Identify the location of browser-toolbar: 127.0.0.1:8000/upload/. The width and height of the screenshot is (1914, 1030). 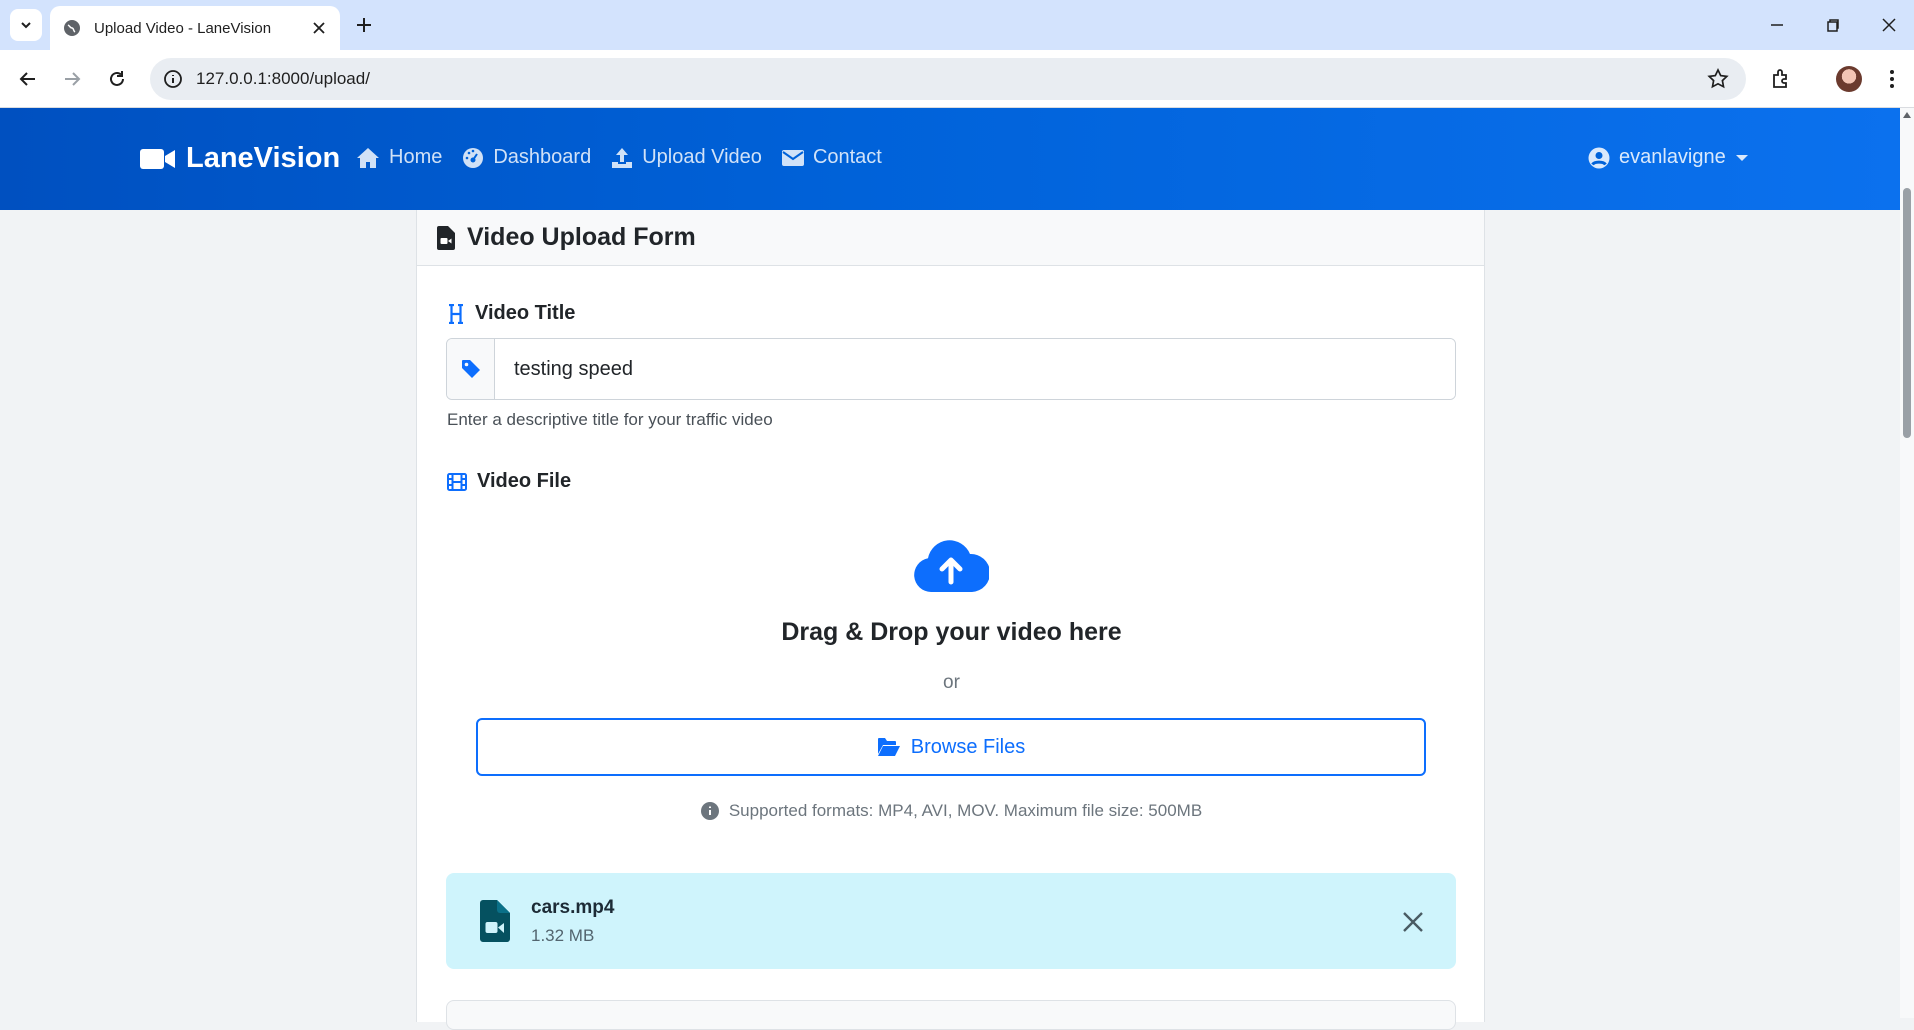
(957, 79).